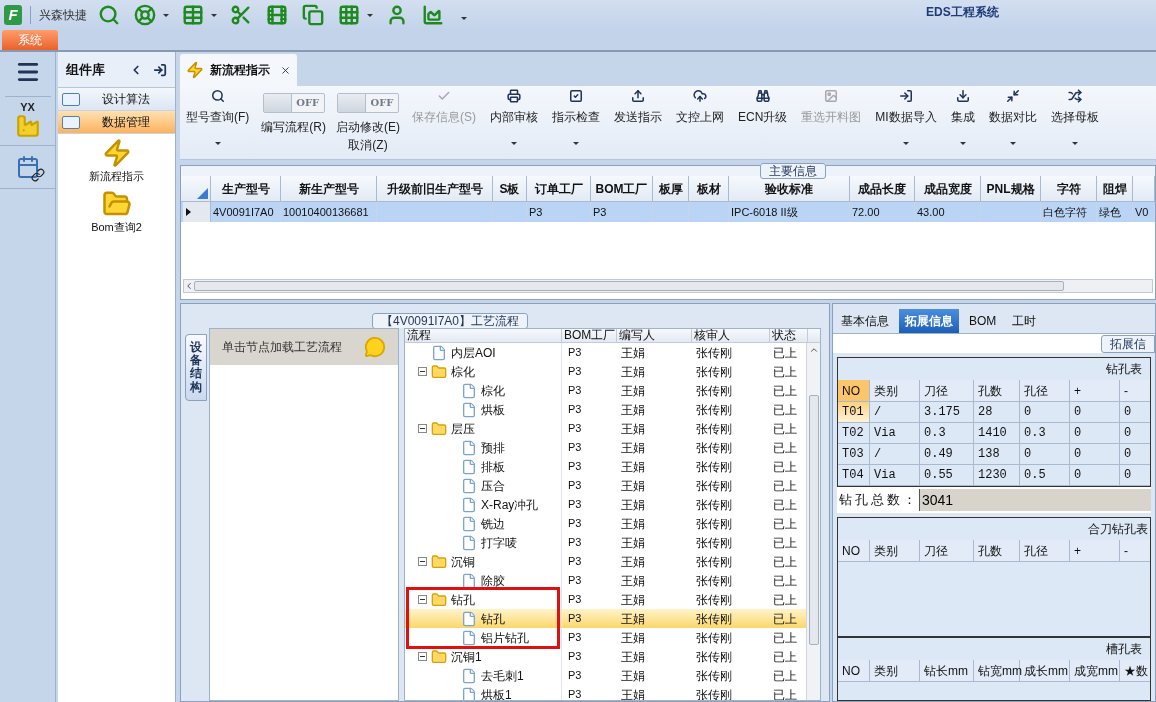  What do you see at coordinates (189, 286) in the screenshot?
I see `scroll-left-icon` at bounding box center [189, 286].